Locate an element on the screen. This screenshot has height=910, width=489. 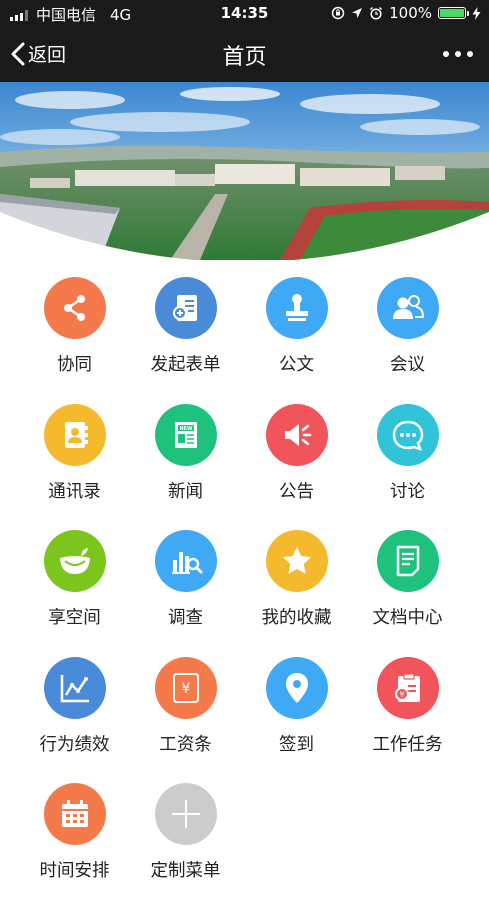
svg-text: NEW is located at coordinates (186, 429).